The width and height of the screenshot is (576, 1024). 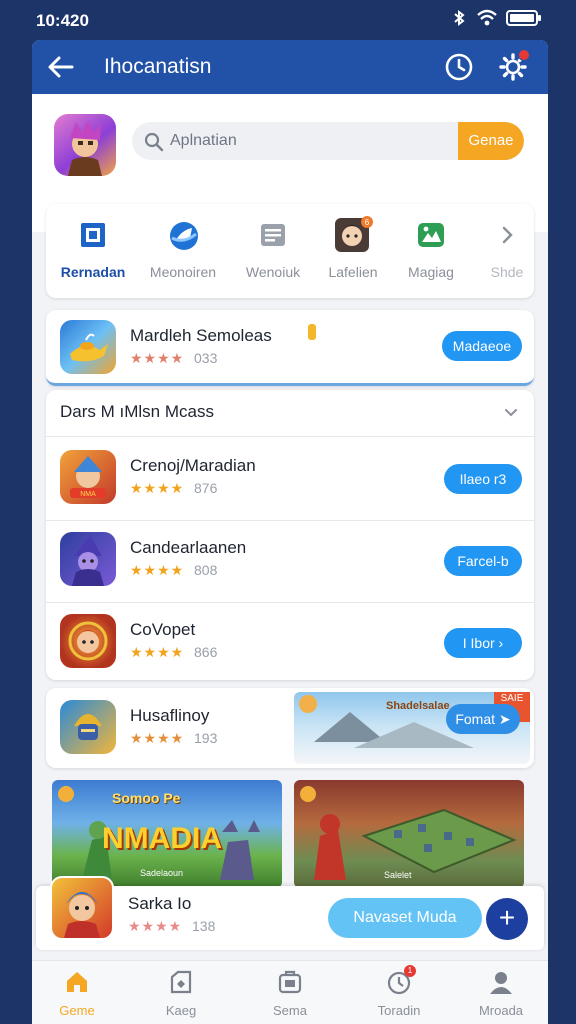 What do you see at coordinates (431, 235) in the screenshot?
I see `map-icon` at bounding box center [431, 235].